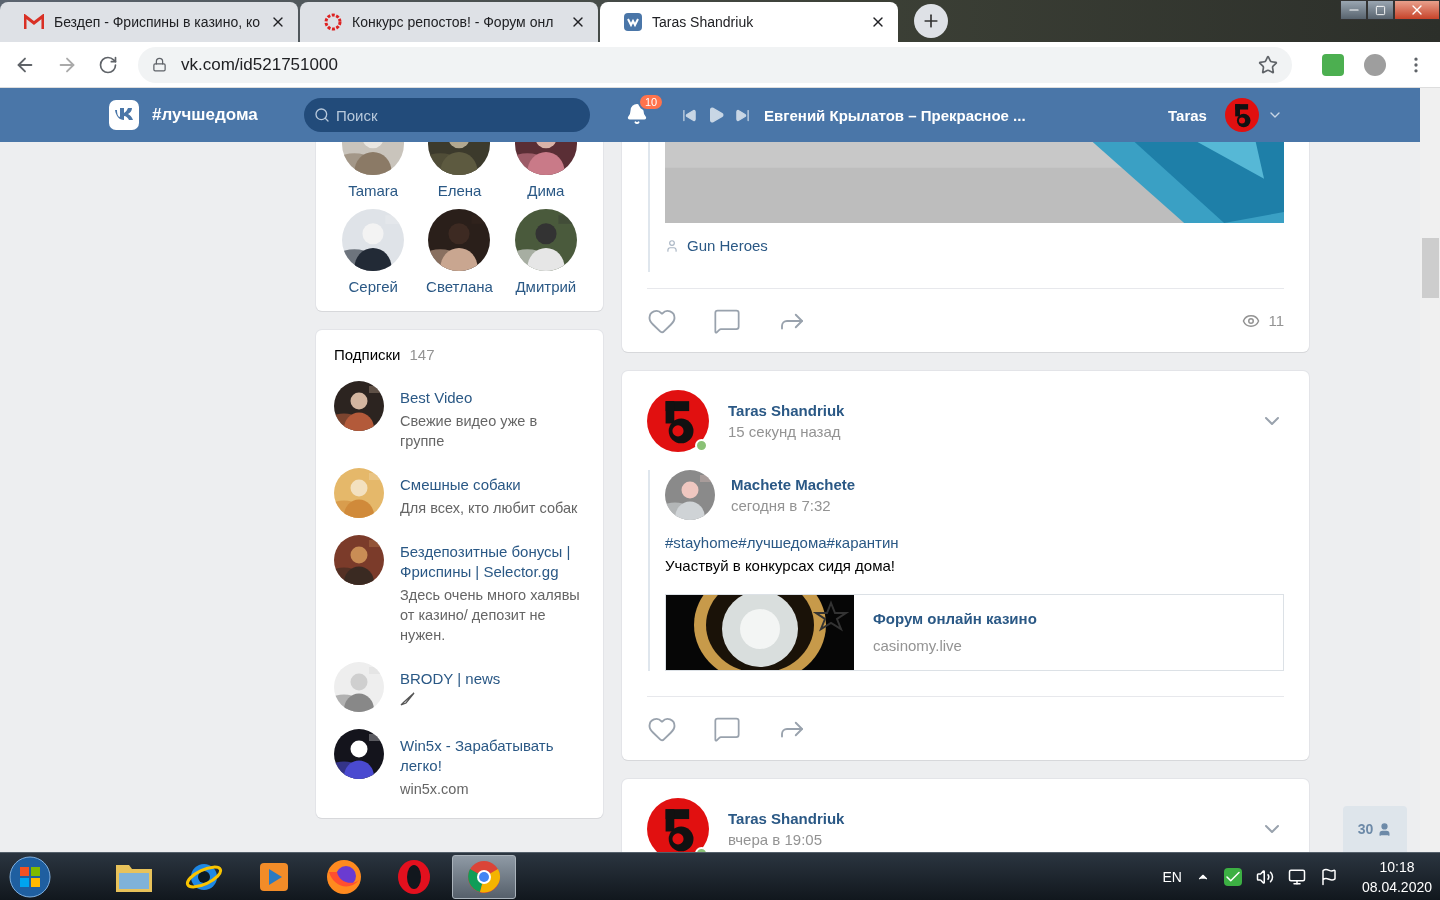 The width and height of the screenshot is (1440, 900). Describe the element at coordinates (1430, 268) in the screenshot. I see `scrollbar-thumb` at that location.